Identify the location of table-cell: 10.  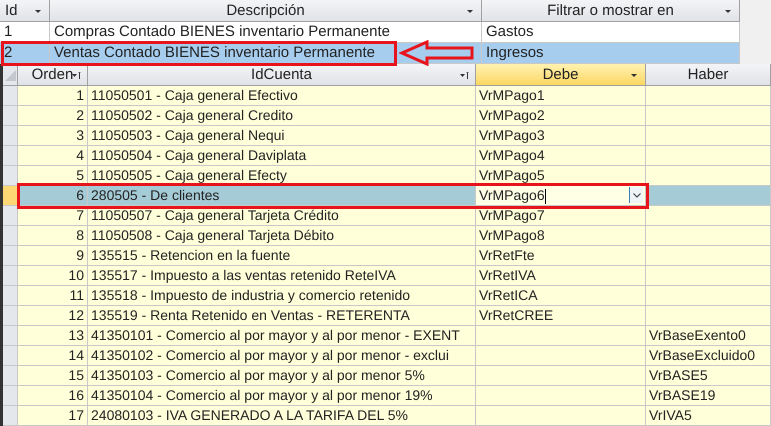
(53, 276).